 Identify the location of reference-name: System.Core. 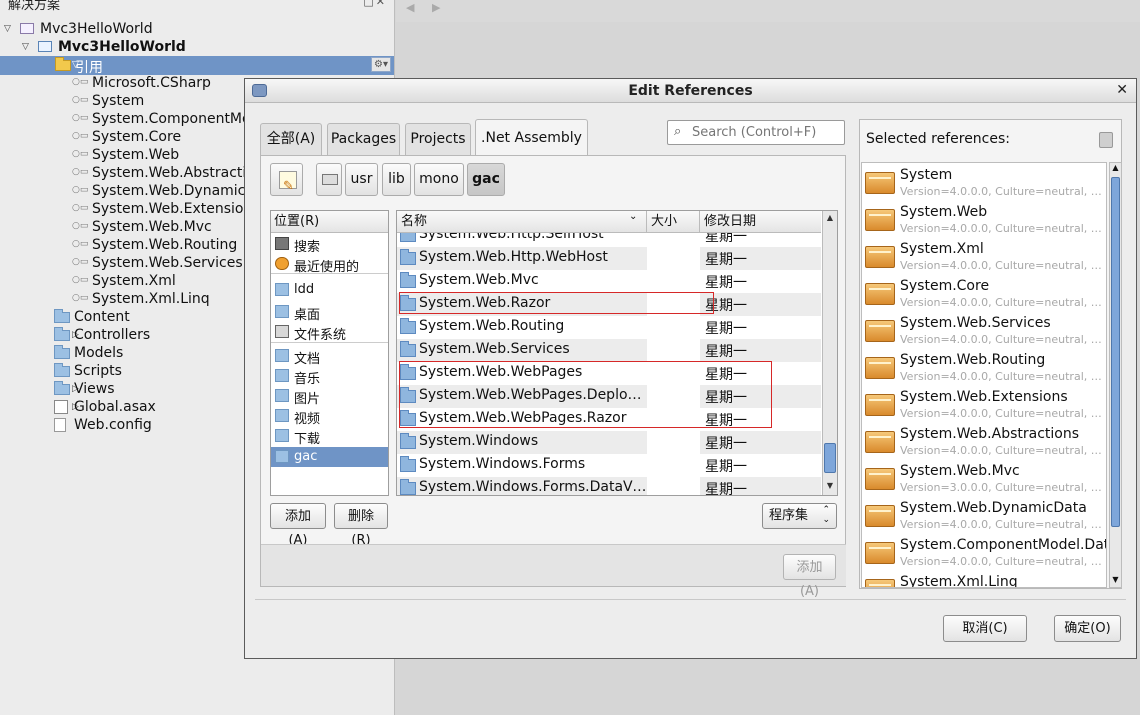
(945, 286).